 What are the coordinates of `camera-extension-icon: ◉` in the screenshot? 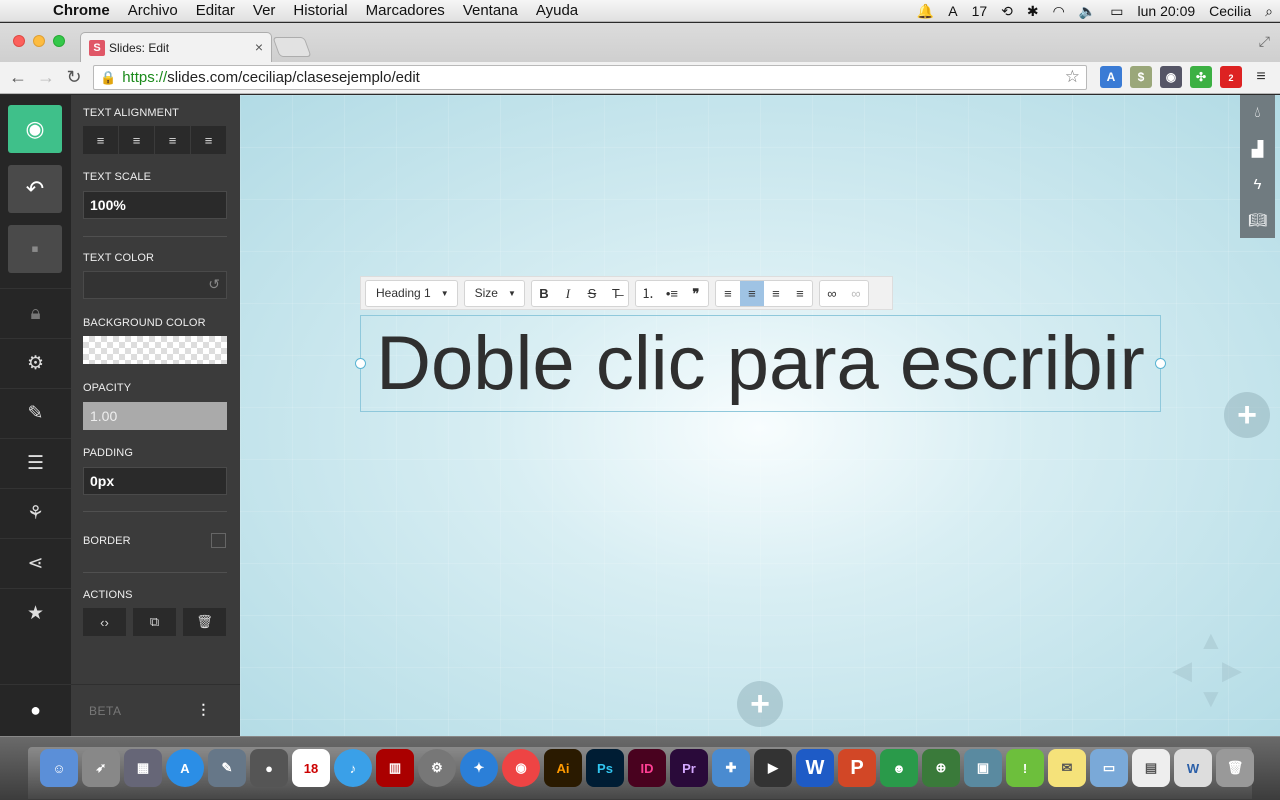 It's located at (1171, 77).